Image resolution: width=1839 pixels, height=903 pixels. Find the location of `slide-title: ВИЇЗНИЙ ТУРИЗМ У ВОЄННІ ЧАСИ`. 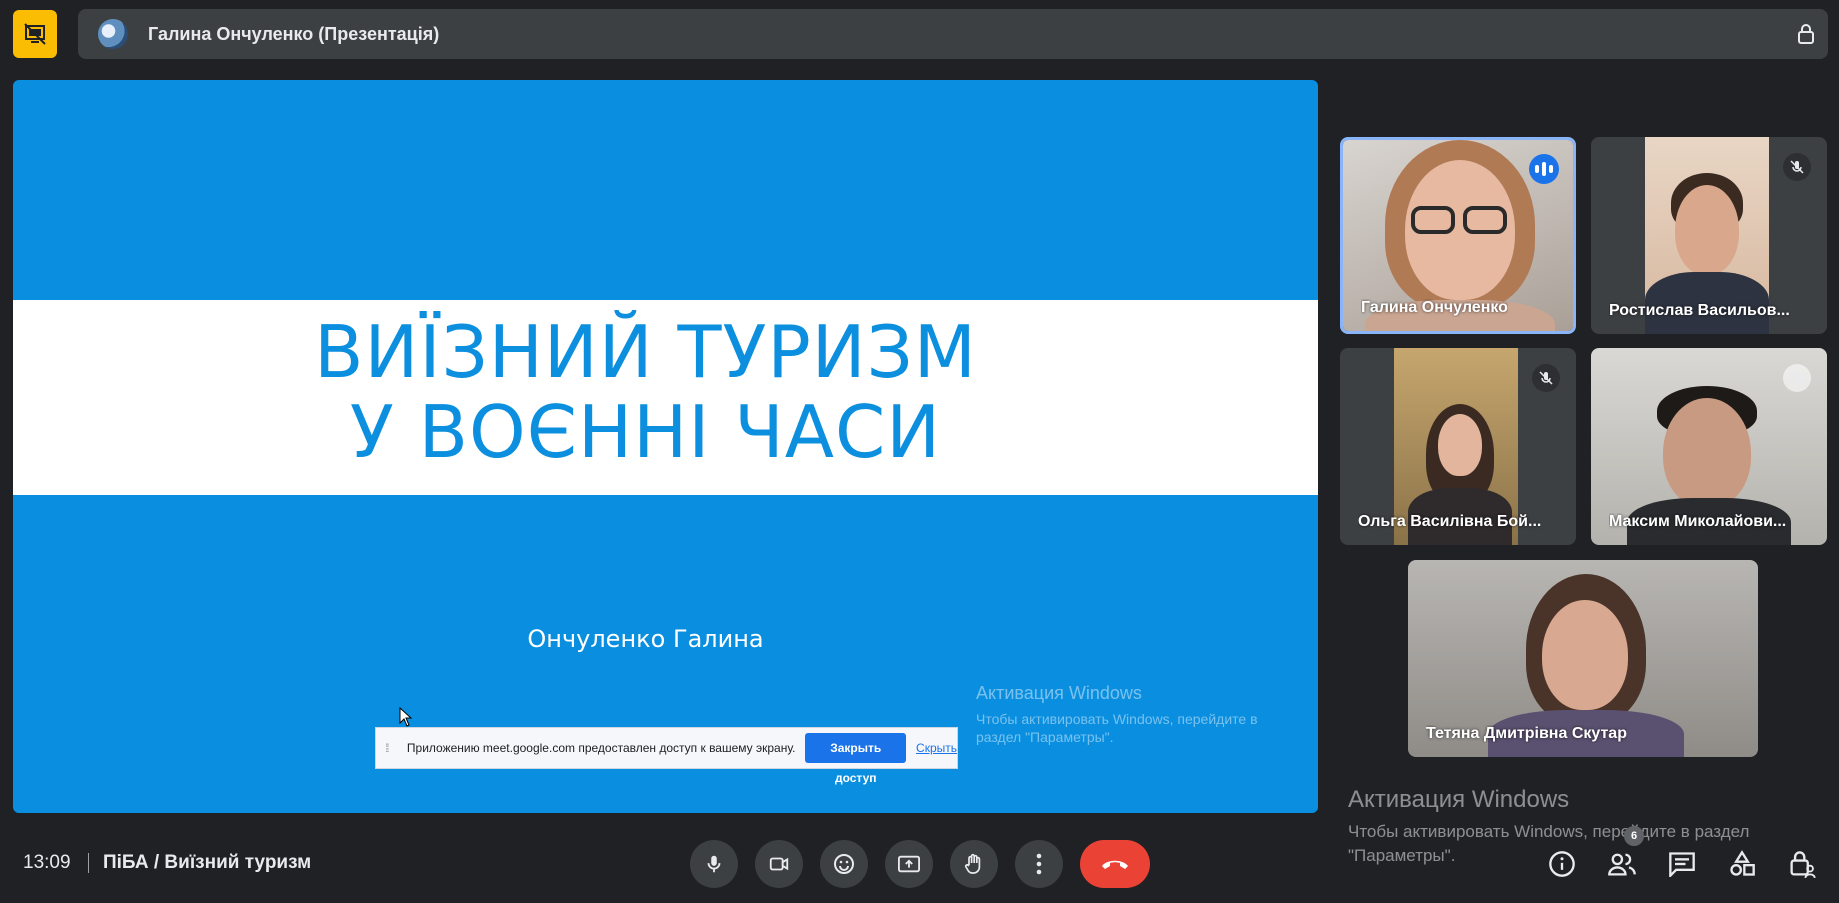

slide-title: ВИЇЗНИЙ ТУРИЗМ У ВОЄННІ ЧАСИ is located at coordinates (665, 392).